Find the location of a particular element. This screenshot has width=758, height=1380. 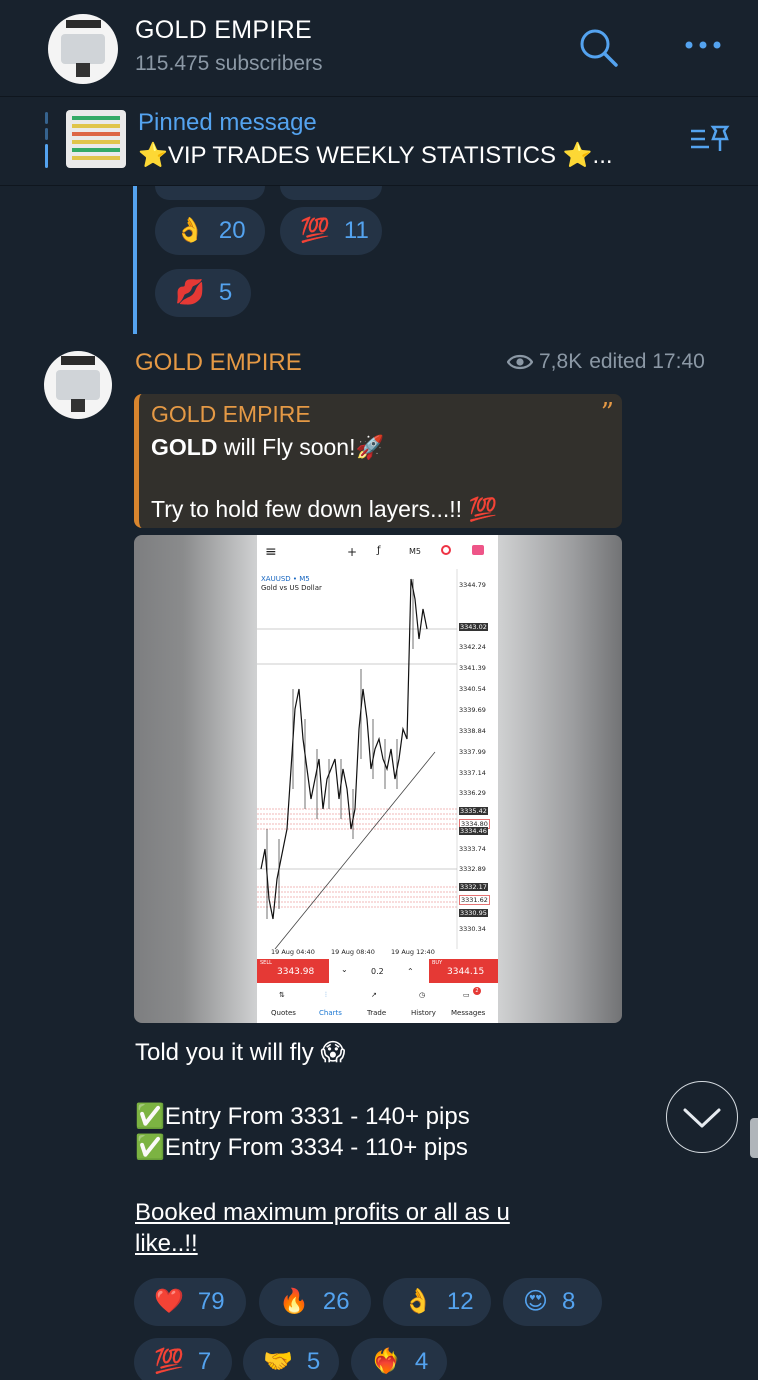

more-dots-icon is located at coordinates (703, 45).